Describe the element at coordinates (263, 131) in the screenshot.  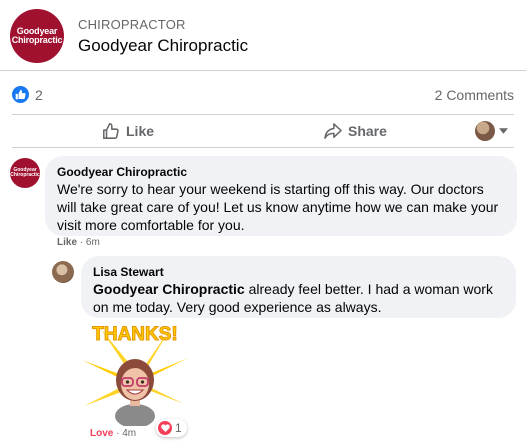
I see `post-actions: Like Share` at that location.